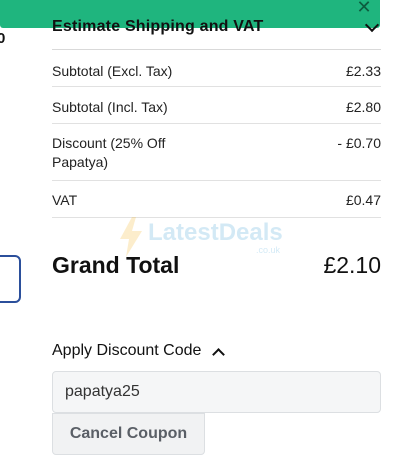 The image size is (405, 475). What do you see at coordinates (216, 152) in the screenshot?
I see `totals-row-discount: Discount (25% Off Papatya) - £0.70` at bounding box center [216, 152].